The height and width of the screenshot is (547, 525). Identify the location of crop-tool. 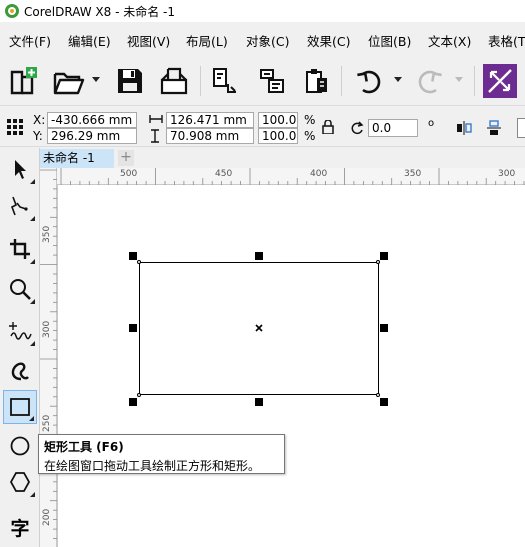
(20, 249).